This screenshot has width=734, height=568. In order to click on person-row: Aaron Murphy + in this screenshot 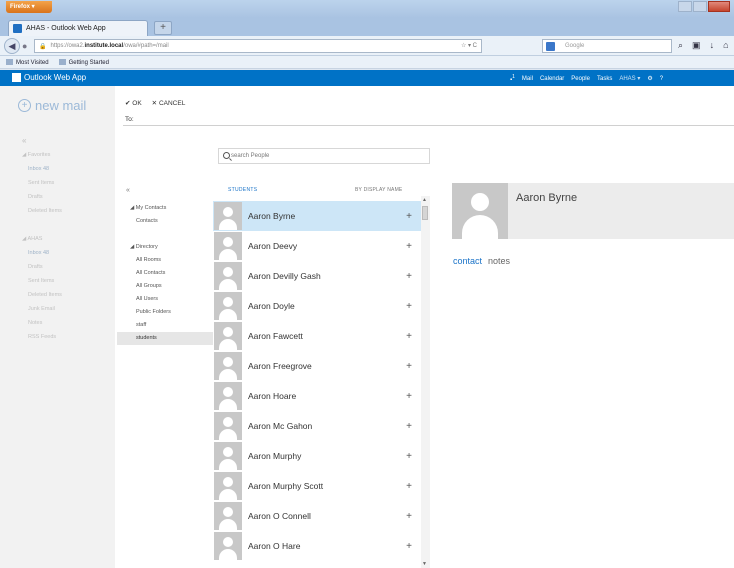, I will do `click(317, 456)`.